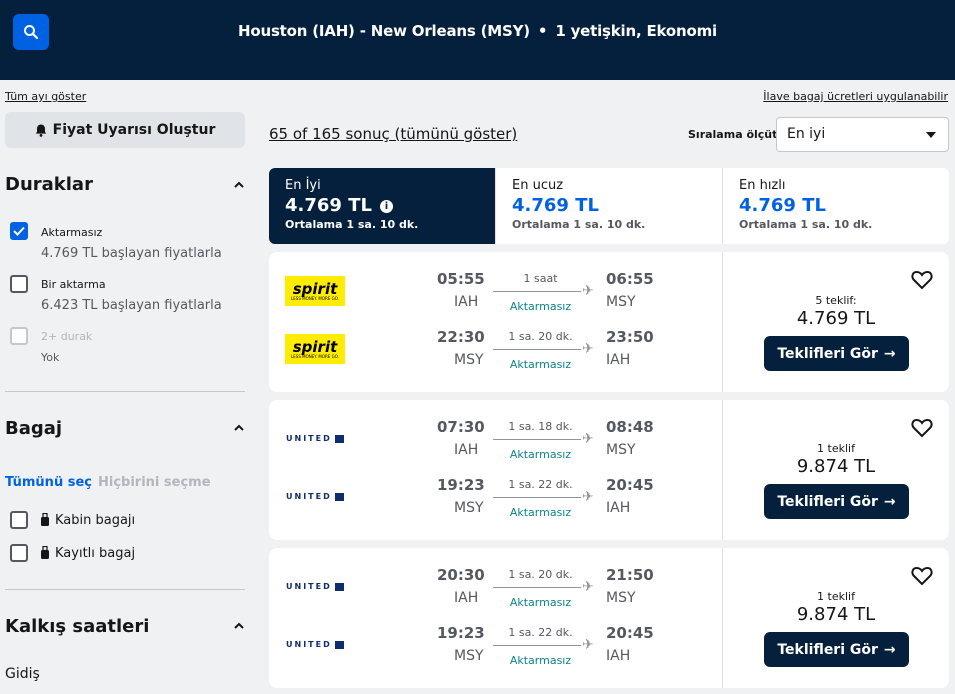 Image resolution: width=955 pixels, height=694 pixels. What do you see at coordinates (630, 575) in the screenshot?
I see `arrival-time: 21:50` at bounding box center [630, 575].